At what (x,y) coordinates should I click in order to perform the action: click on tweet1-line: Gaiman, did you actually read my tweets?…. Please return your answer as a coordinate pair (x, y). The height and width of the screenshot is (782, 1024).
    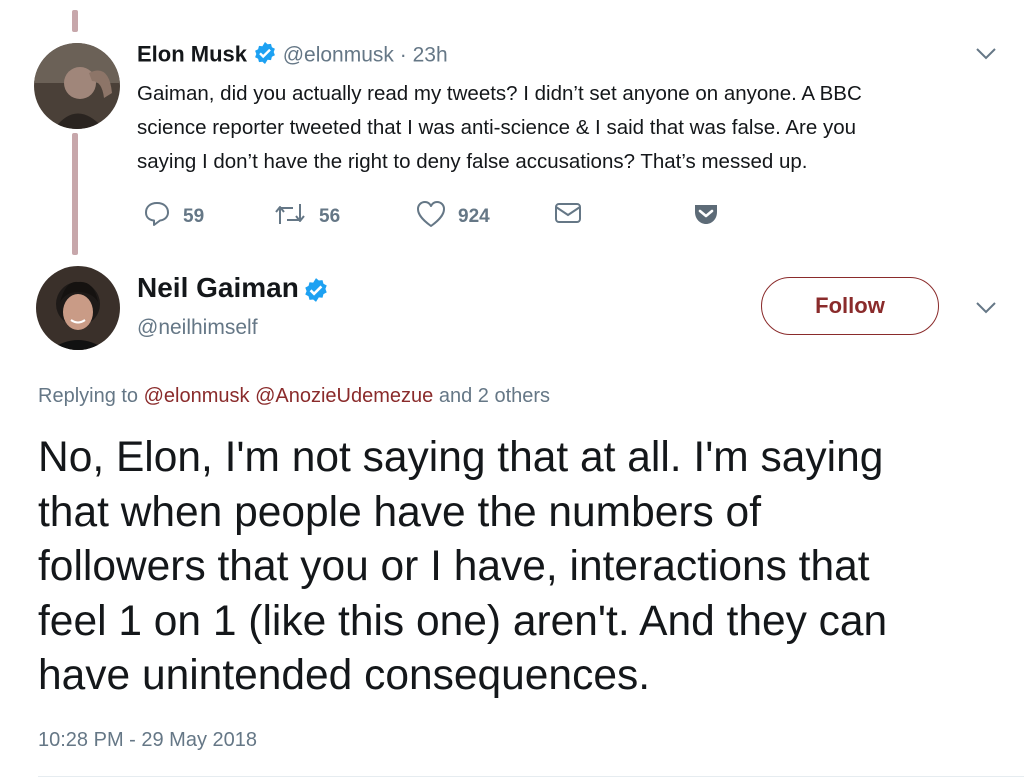
    Looking at the image, I should click on (499, 93).